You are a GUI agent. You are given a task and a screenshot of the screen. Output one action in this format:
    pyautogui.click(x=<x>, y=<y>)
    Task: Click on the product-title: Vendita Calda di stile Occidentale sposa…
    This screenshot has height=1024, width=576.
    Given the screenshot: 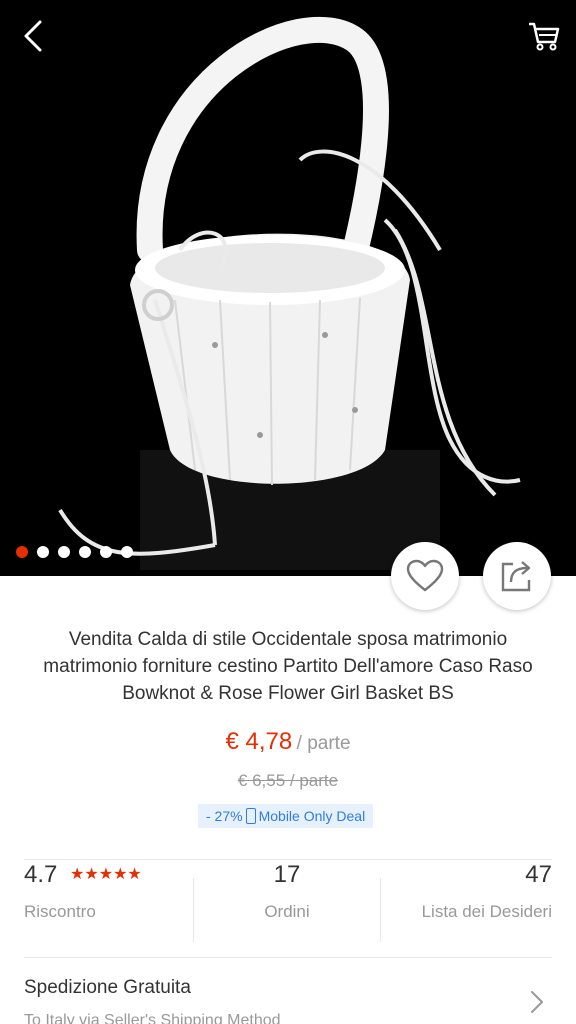 What is the action you would take?
    pyautogui.click(x=288, y=666)
    